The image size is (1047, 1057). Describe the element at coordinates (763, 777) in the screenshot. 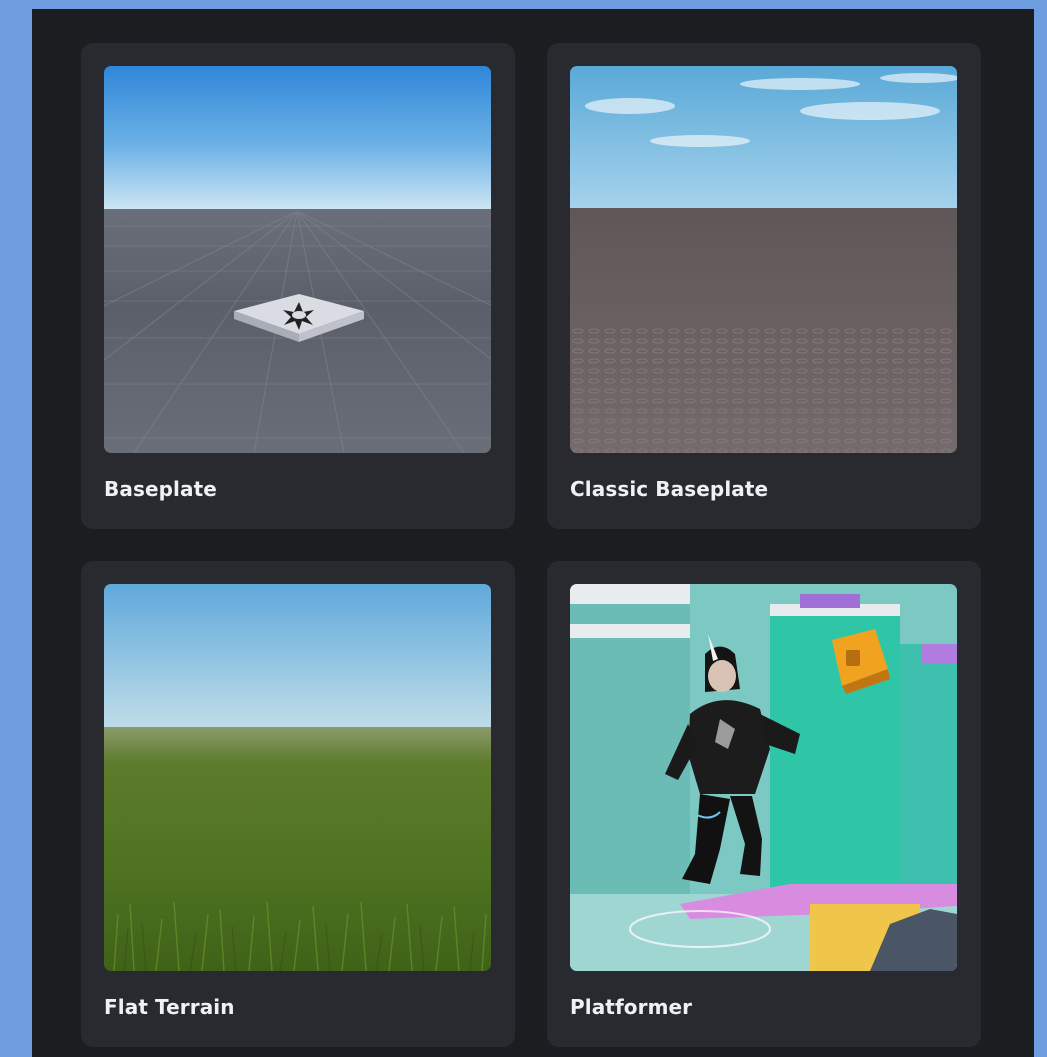

I see `platformer-thumbnail` at that location.